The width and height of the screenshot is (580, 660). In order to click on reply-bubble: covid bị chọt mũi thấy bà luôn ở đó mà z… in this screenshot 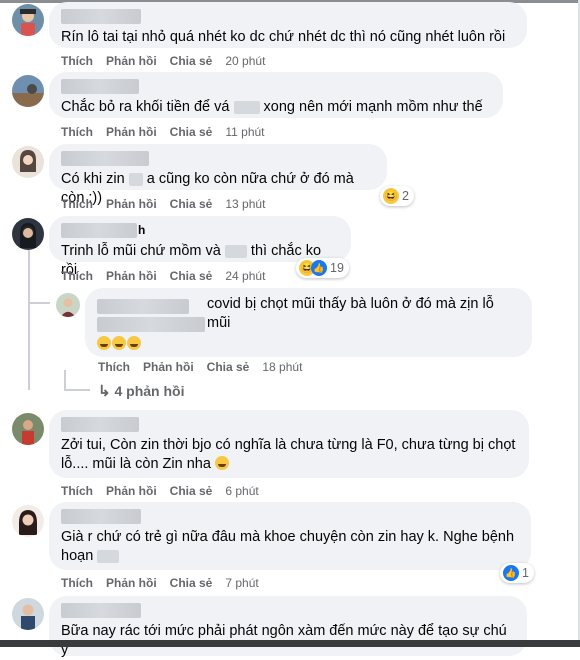, I will do `click(308, 322)`.